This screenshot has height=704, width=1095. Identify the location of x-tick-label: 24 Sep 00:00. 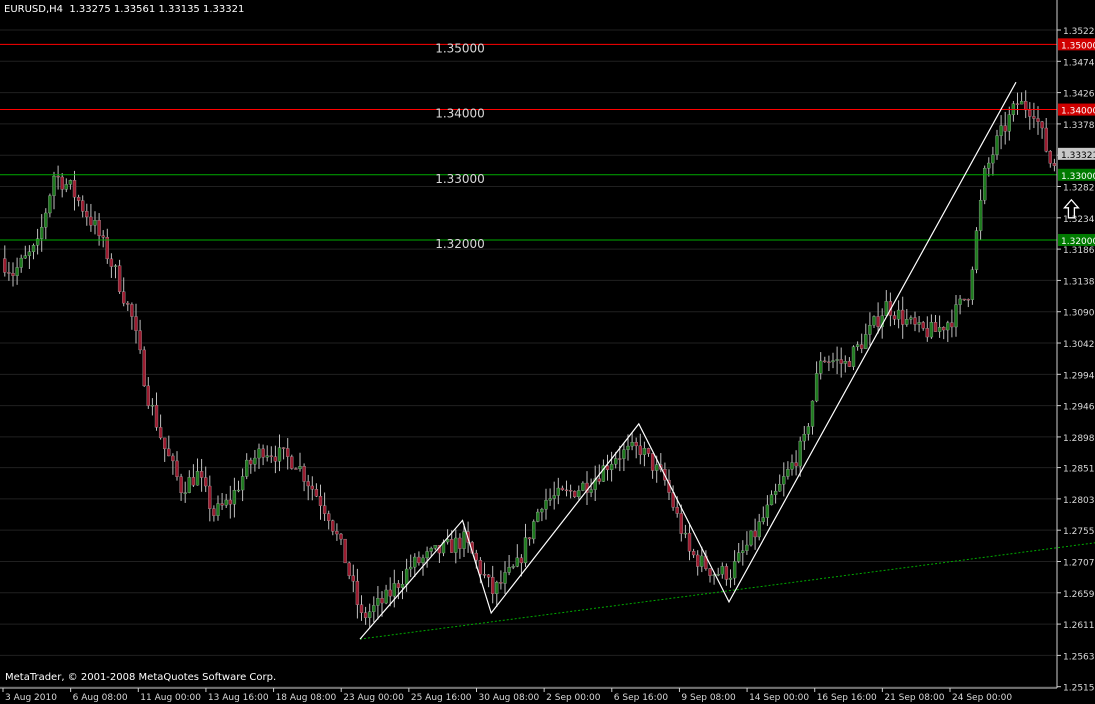
(982, 698).